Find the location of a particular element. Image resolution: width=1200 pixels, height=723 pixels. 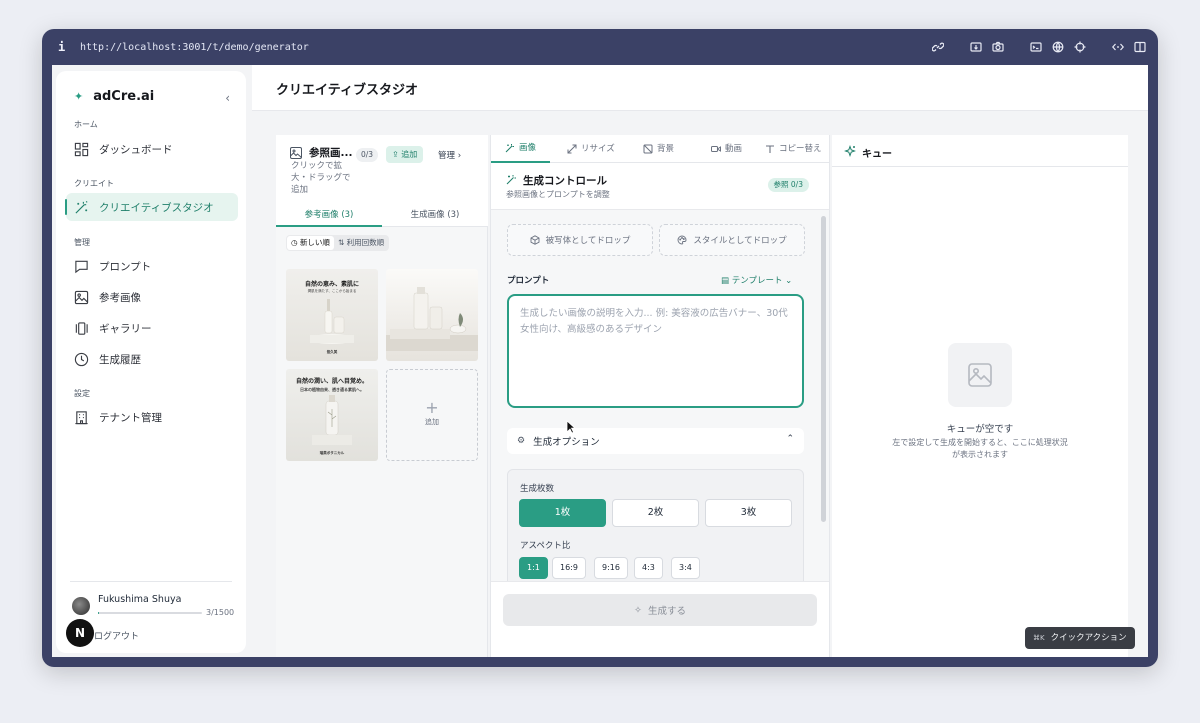

section-label-home: ホーム is located at coordinates (86, 124).